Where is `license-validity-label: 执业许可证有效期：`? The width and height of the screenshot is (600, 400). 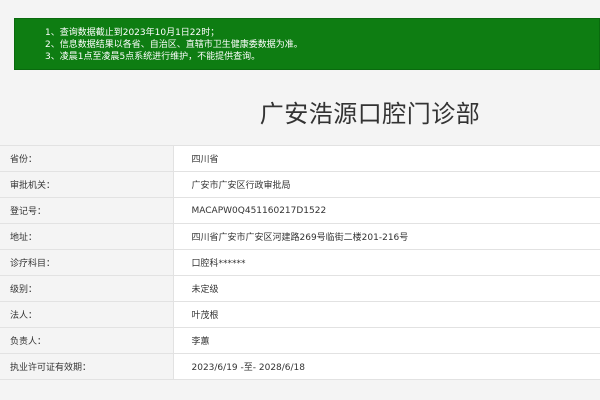 license-validity-label: 执业许可证有效期： is located at coordinates (87, 366).